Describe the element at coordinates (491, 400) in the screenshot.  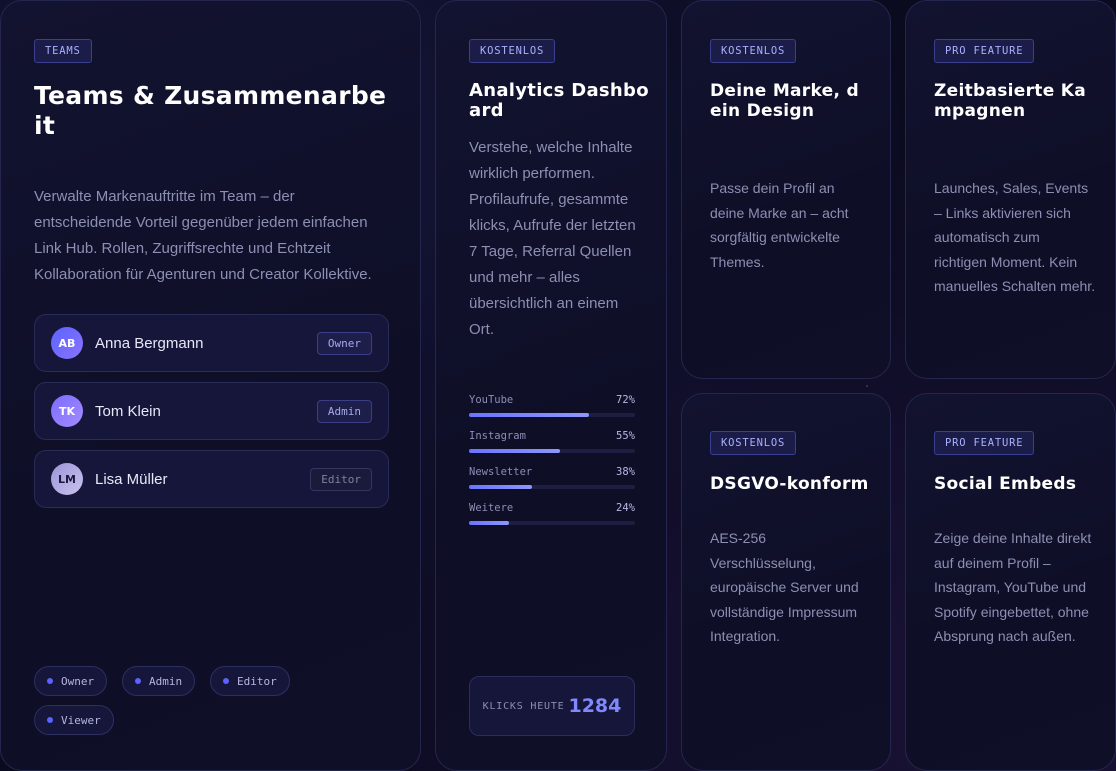
I see `source-name: YouTube` at that location.